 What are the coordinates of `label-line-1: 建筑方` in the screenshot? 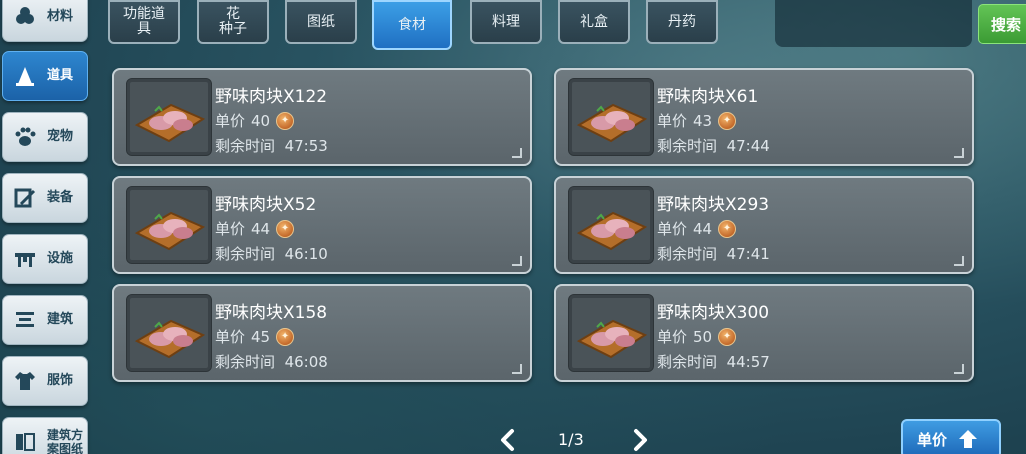 It's located at (65, 435).